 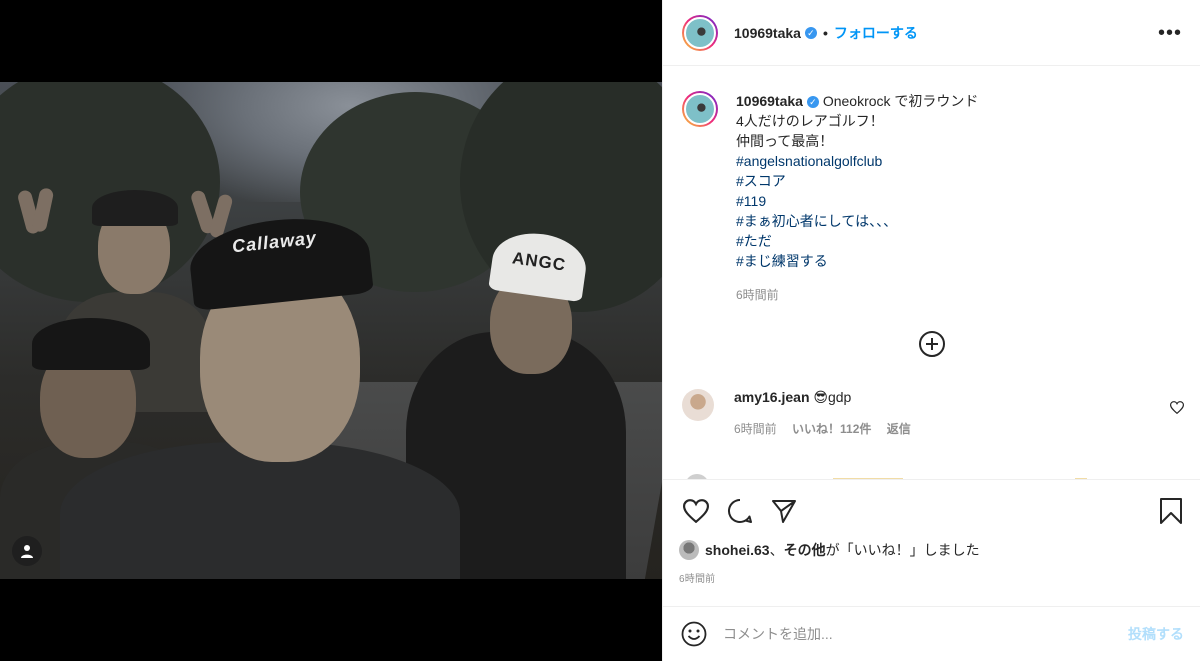 What do you see at coordinates (899, 429) in the screenshot?
I see `reply-button: 返信` at bounding box center [899, 429].